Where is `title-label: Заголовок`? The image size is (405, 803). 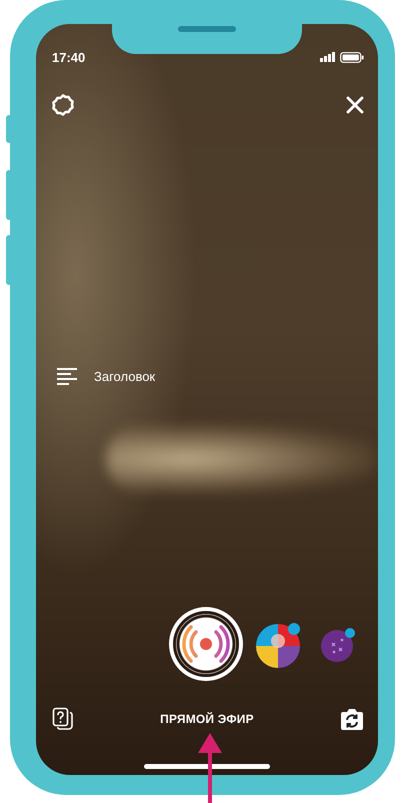
title-label: Заголовок is located at coordinates (125, 376).